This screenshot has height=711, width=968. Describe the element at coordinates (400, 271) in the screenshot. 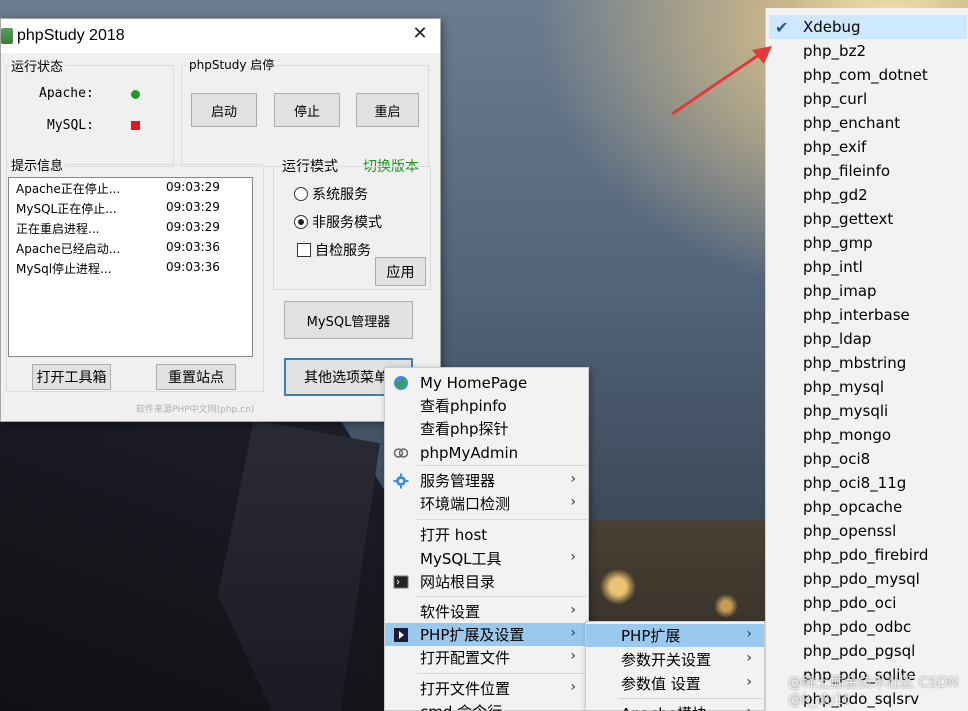

I see `apply-button: 应用` at that location.